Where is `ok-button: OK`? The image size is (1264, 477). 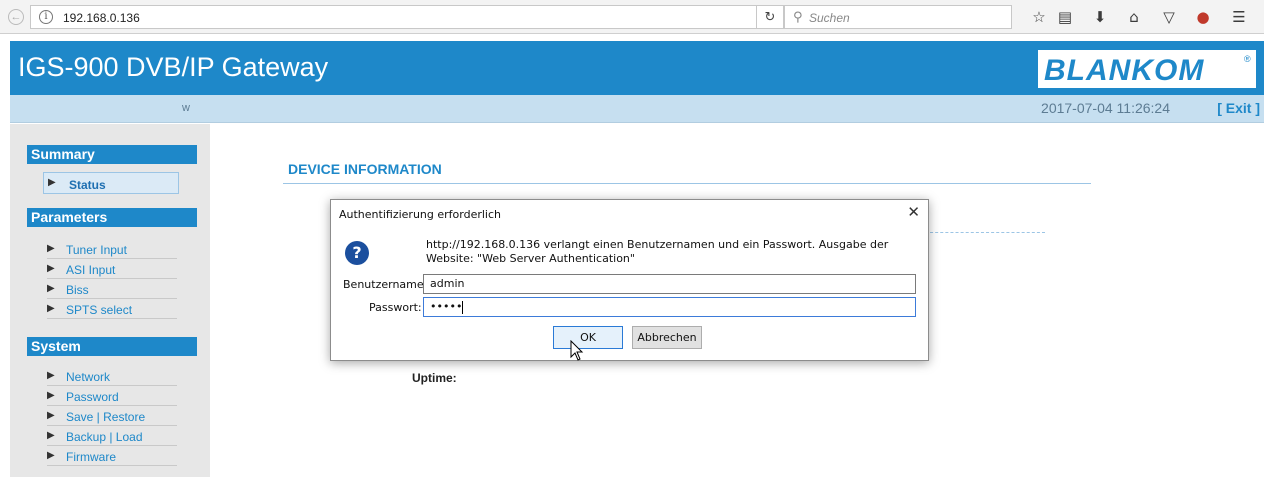
ok-button: OK is located at coordinates (588, 337).